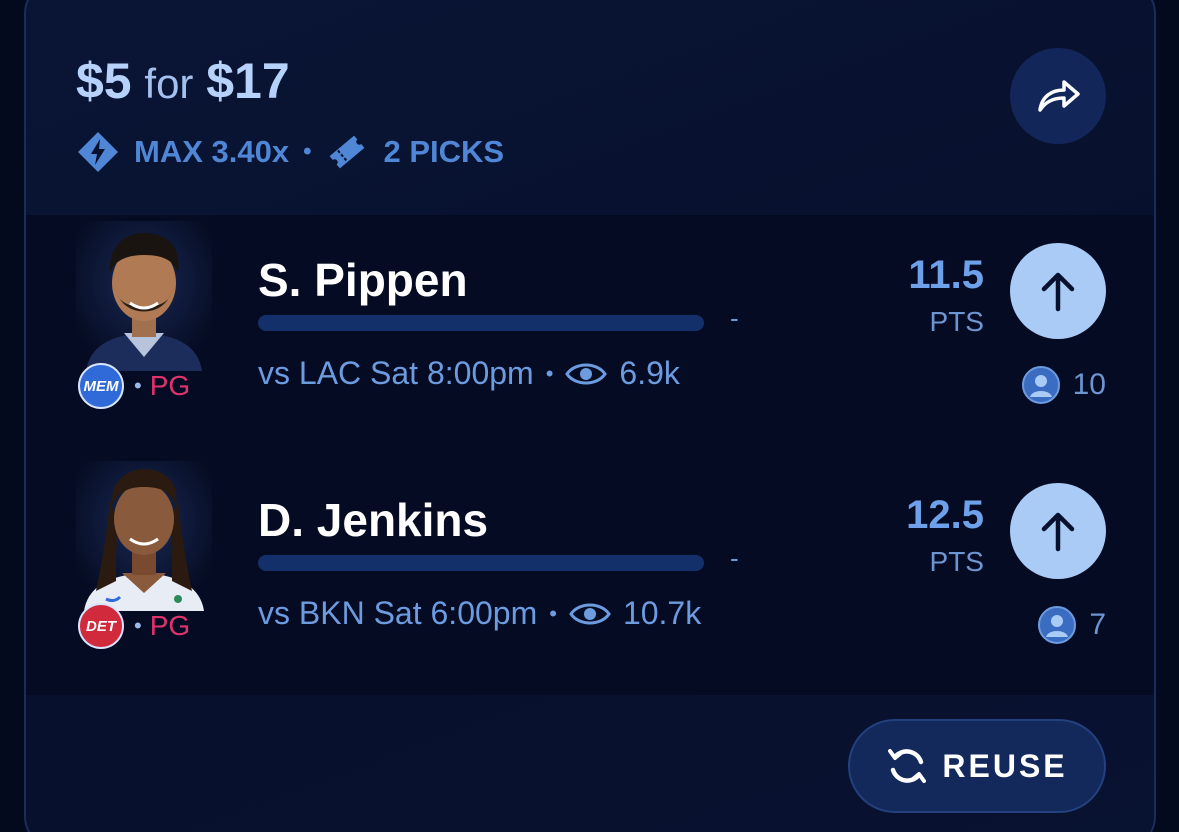 This screenshot has width=1179, height=832. I want to click on entry-meta: MAX 3.40x • 2 PICKS, so click(290, 152).